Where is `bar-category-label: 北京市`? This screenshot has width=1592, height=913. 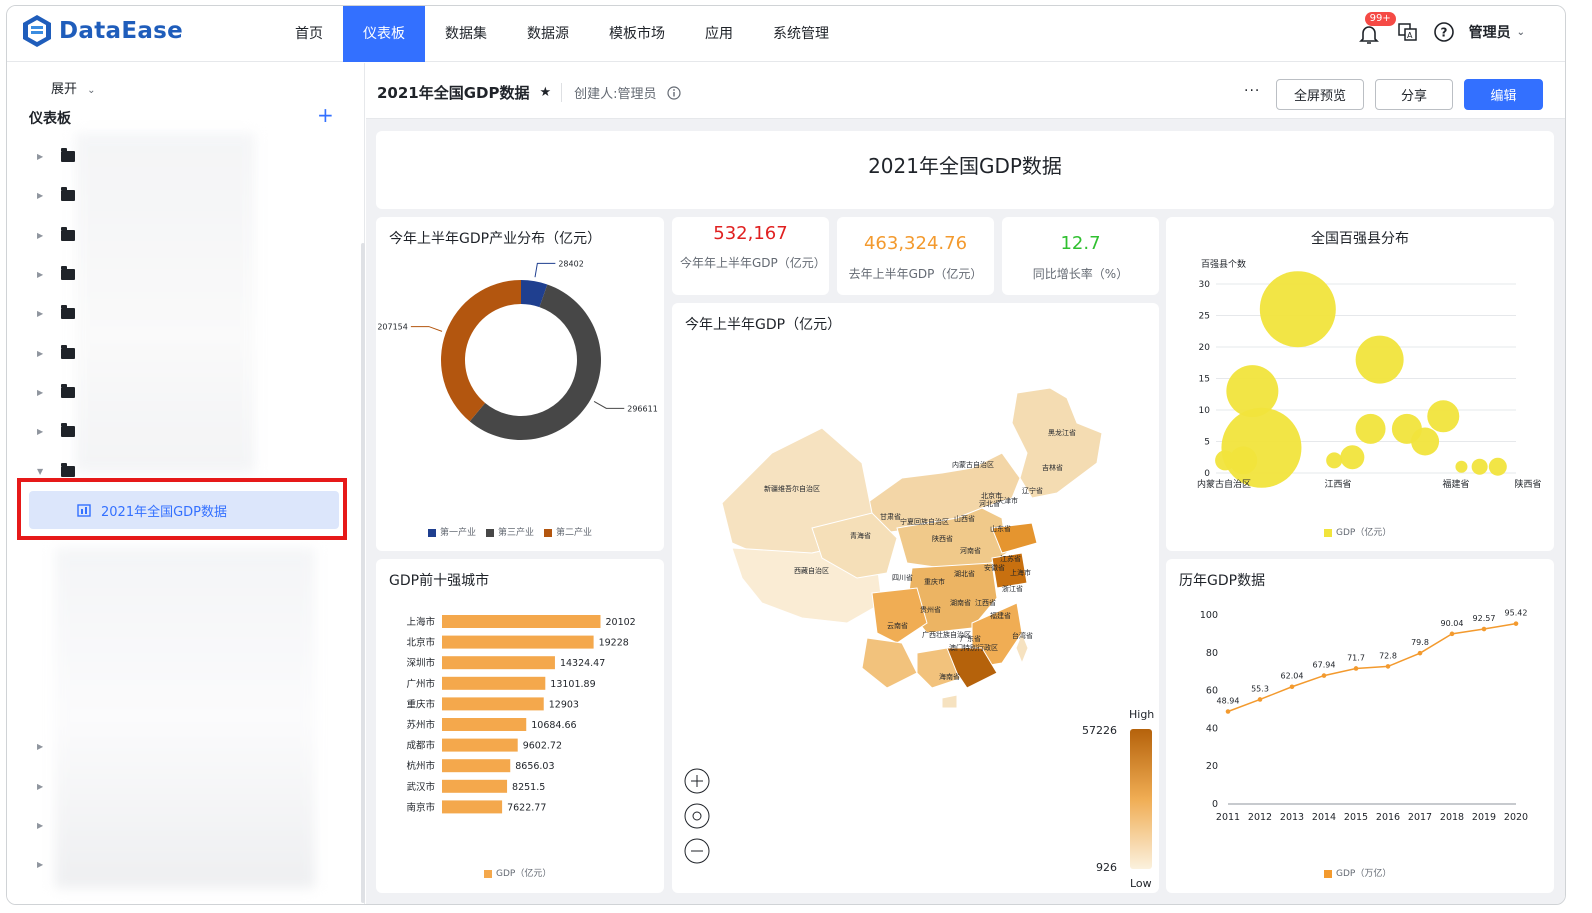
bar-category-label: 北京市 is located at coordinates (420, 643).